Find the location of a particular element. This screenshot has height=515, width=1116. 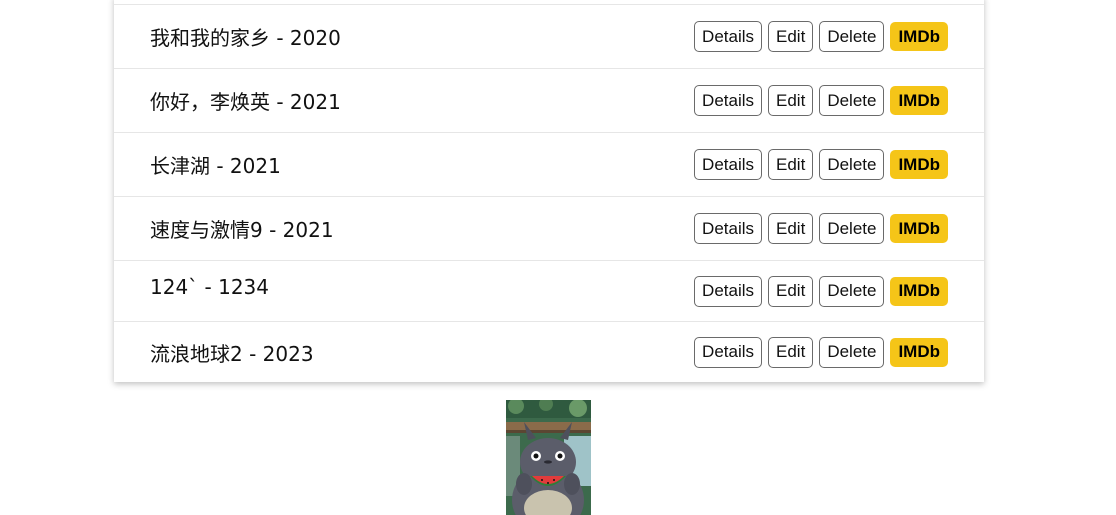

movie-title: 我和我的家乡 - 2020 is located at coordinates (245, 38).